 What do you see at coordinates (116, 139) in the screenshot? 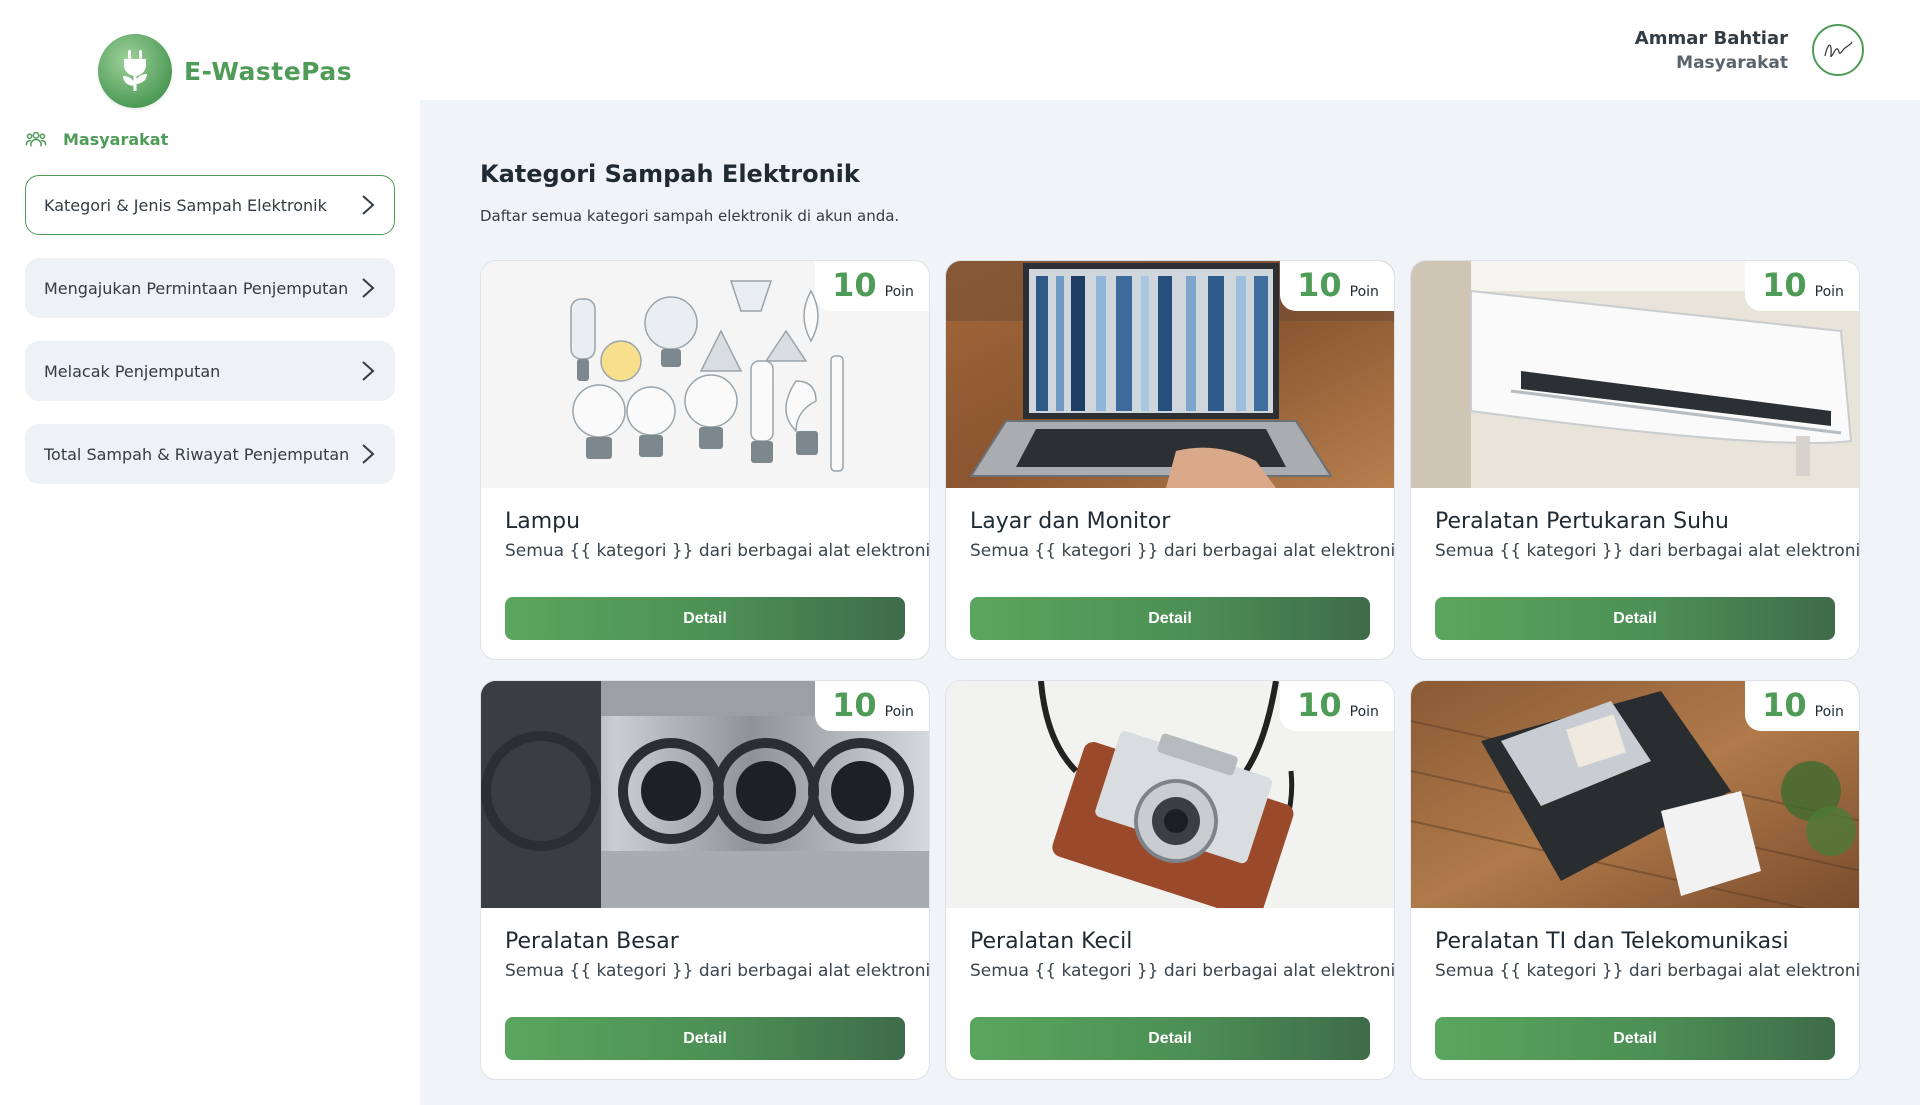
I see `section-label-text: Masyarakat` at bounding box center [116, 139].